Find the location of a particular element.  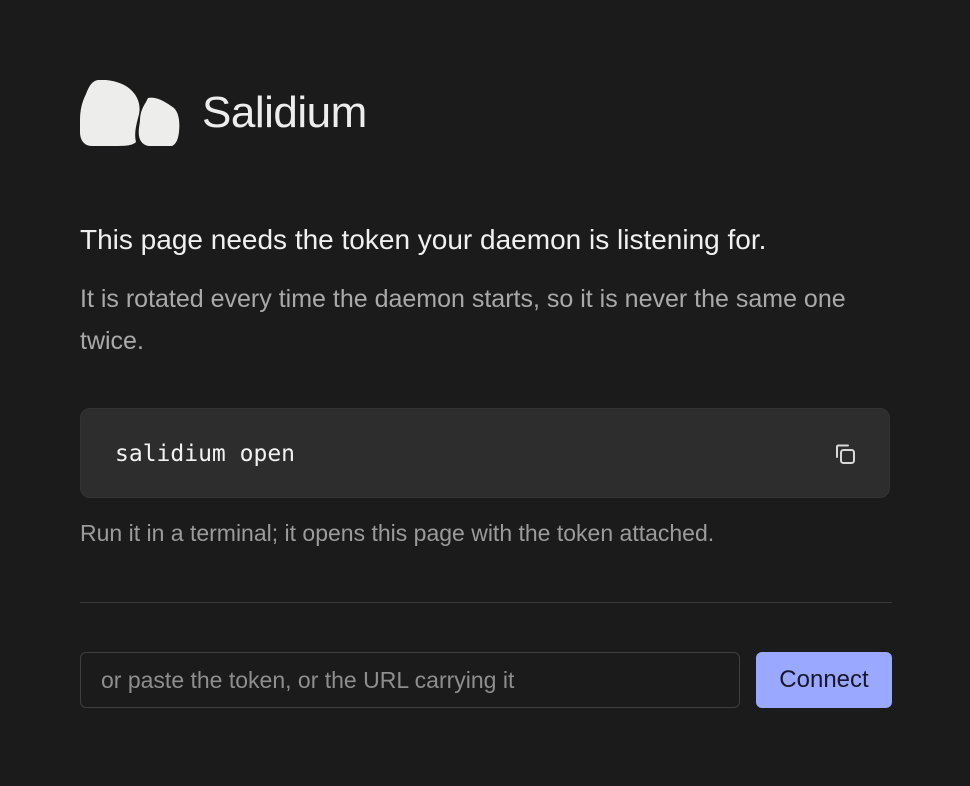

copy-button is located at coordinates (845, 454).